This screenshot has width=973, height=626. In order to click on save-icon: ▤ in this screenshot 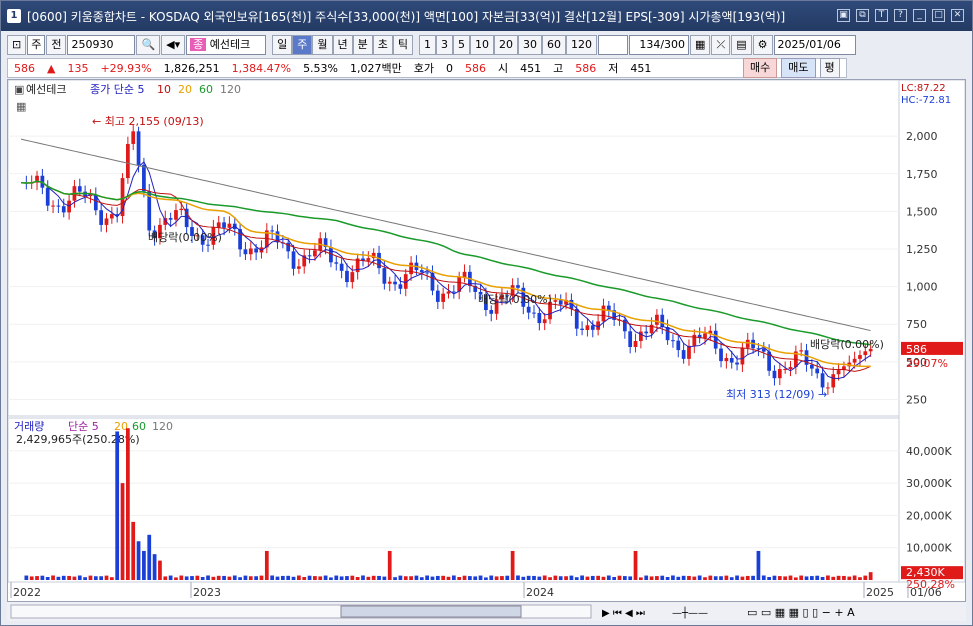, I will do `click(741, 45)`.